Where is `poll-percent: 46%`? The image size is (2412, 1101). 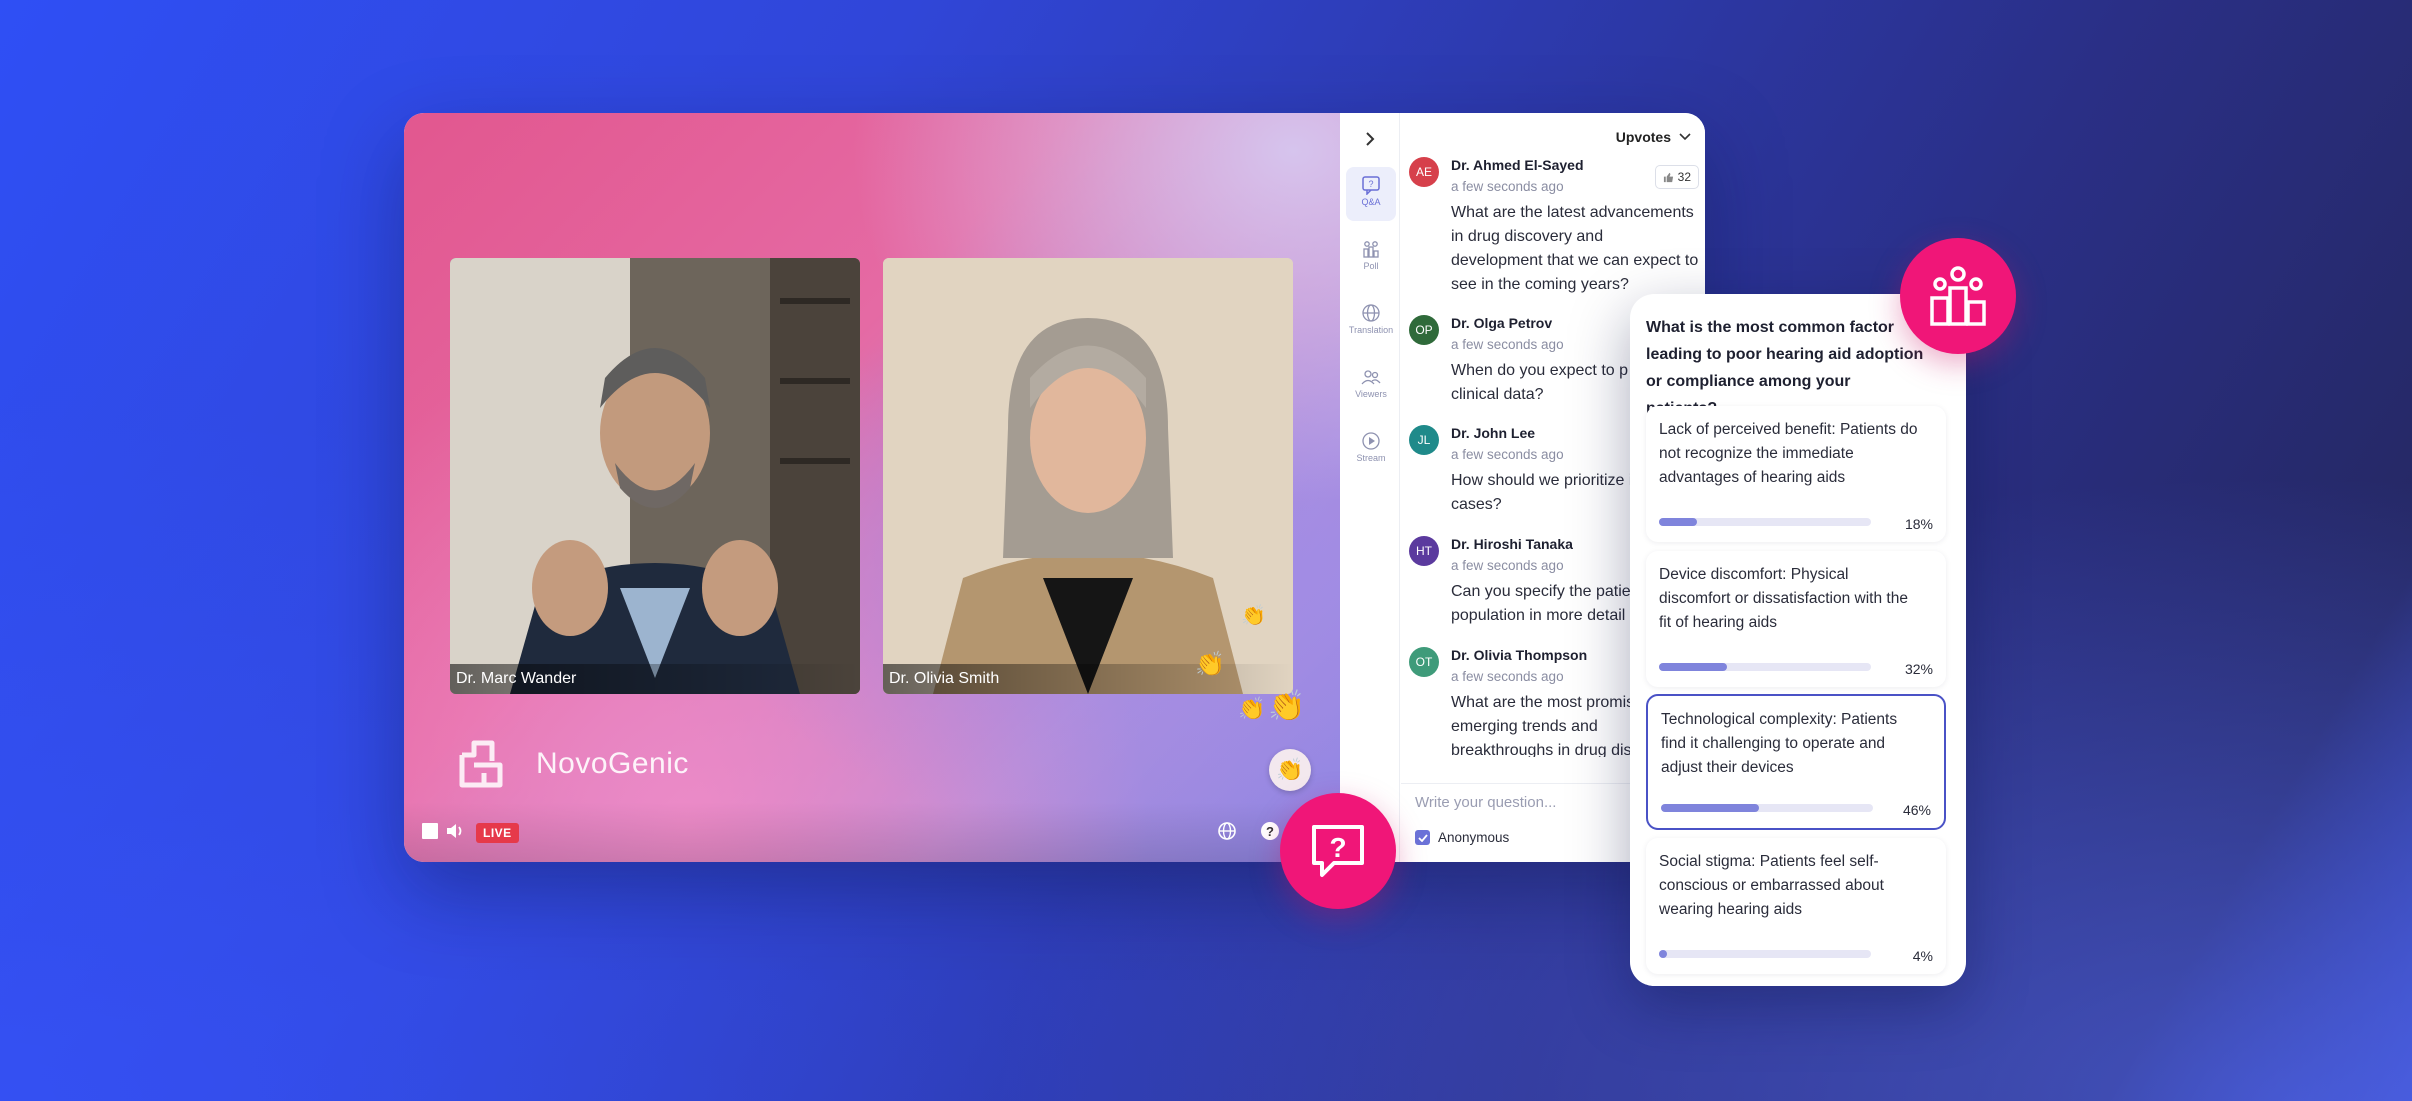
poll-percent: 46% is located at coordinates (1916, 810).